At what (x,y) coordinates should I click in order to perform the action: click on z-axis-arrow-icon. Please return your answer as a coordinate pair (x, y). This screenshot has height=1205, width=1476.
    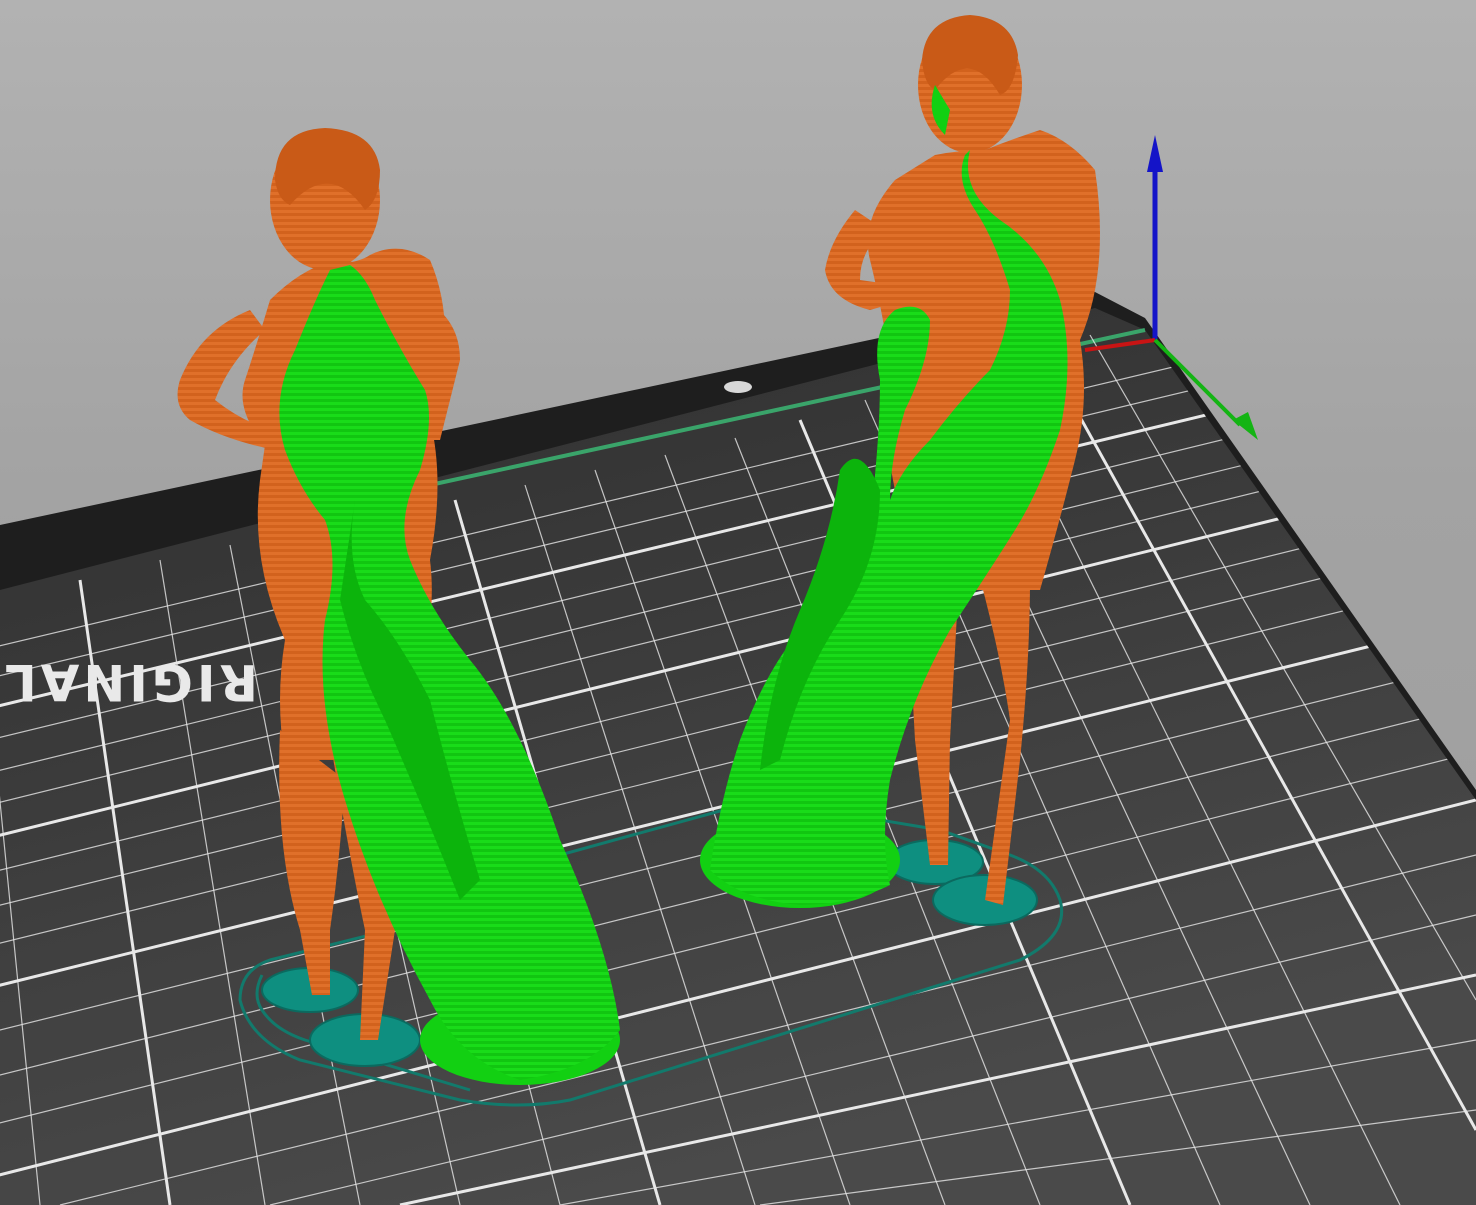
    Looking at the image, I should click on (1155, 153).